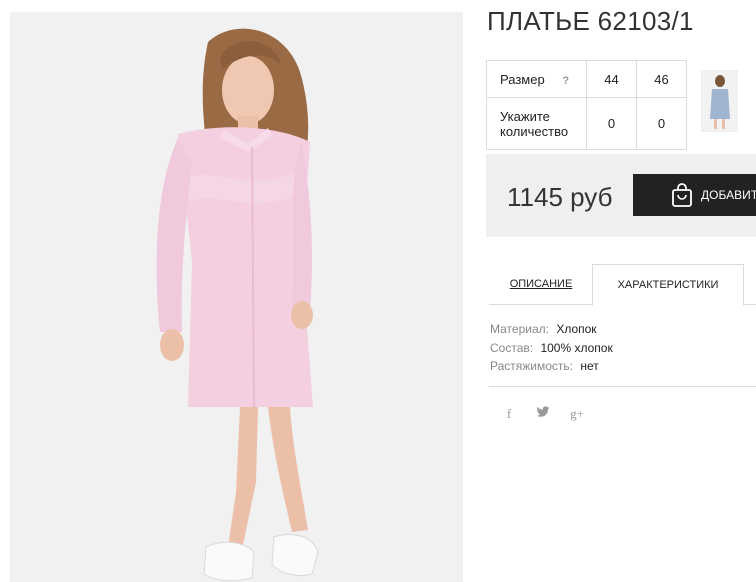 The width and height of the screenshot is (756, 582). What do you see at coordinates (536, 123) in the screenshot?
I see `quantity-label: Укажите количество` at bounding box center [536, 123].